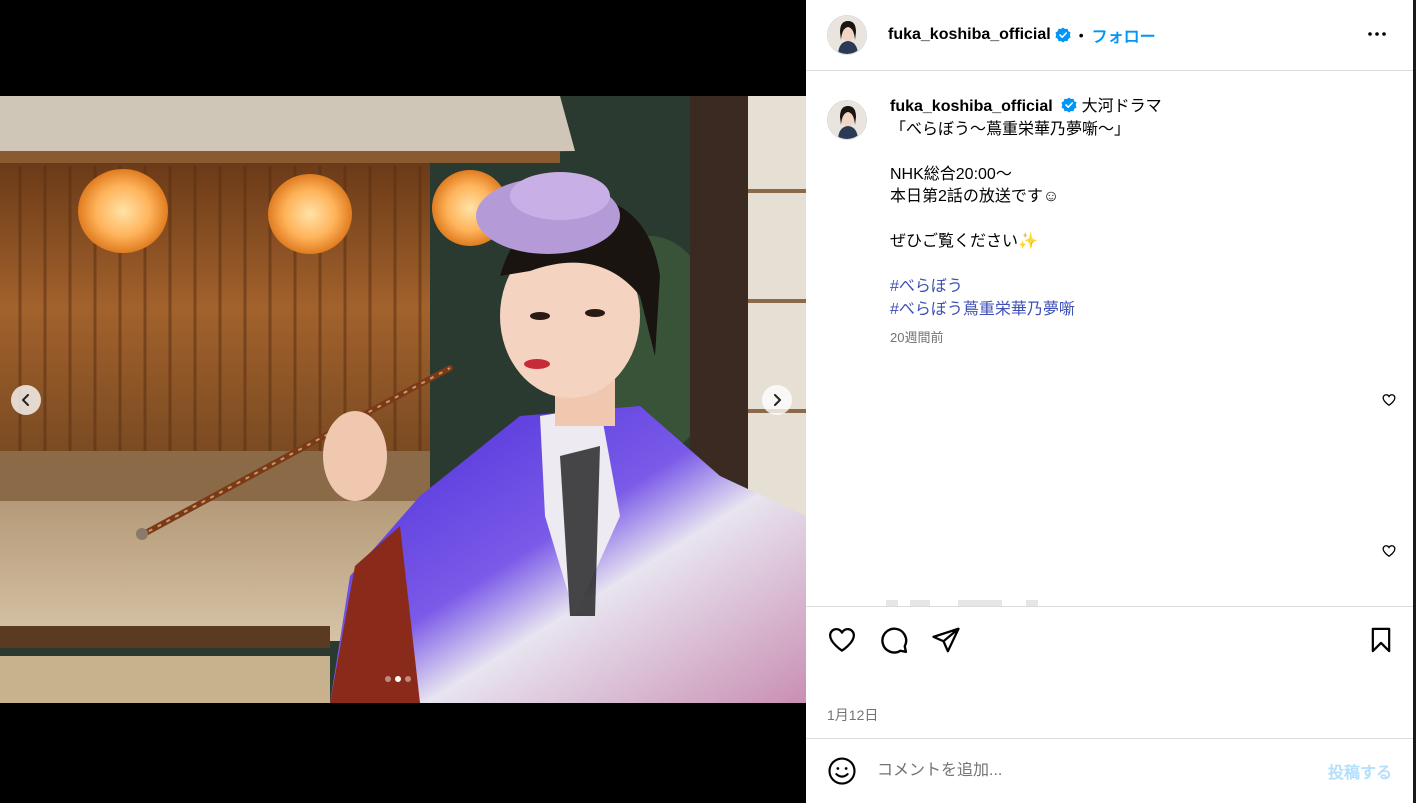 This screenshot has height=803, width=1416. I want to click on carousel-dots, so click(398, 679).